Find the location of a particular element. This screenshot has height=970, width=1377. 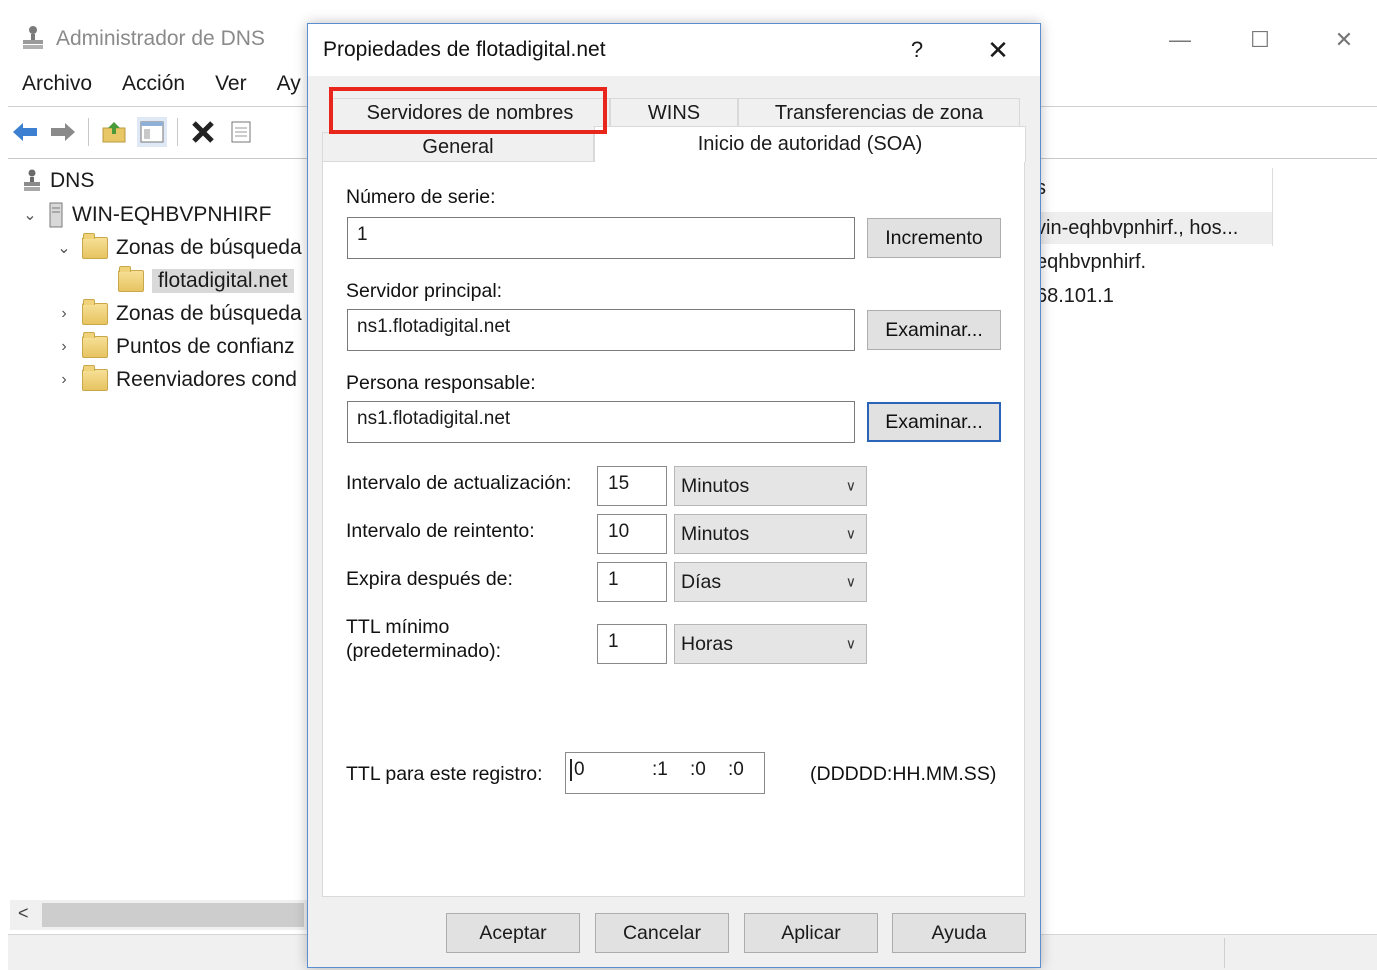

maximize-button: ☐ is located at coordinates (1260, 40).